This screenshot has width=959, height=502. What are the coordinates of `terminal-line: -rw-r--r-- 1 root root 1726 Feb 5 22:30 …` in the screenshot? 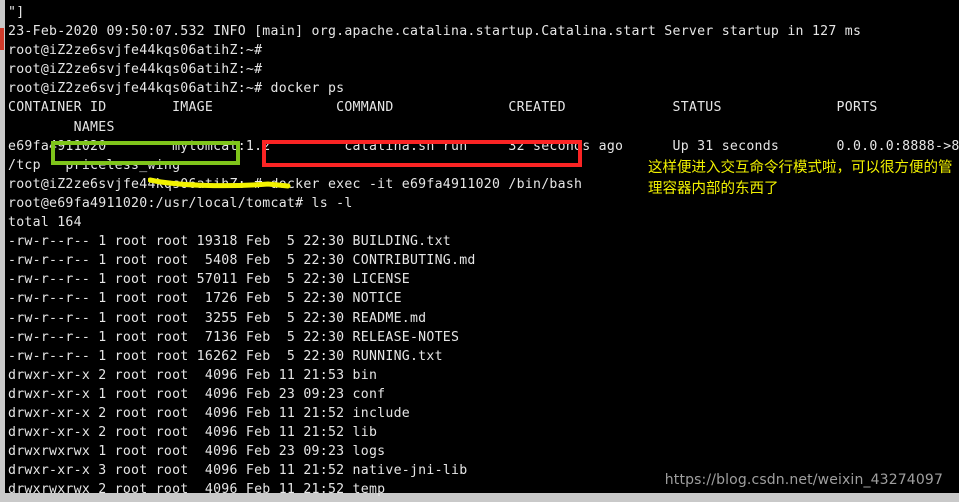 It's located at (205, 299).